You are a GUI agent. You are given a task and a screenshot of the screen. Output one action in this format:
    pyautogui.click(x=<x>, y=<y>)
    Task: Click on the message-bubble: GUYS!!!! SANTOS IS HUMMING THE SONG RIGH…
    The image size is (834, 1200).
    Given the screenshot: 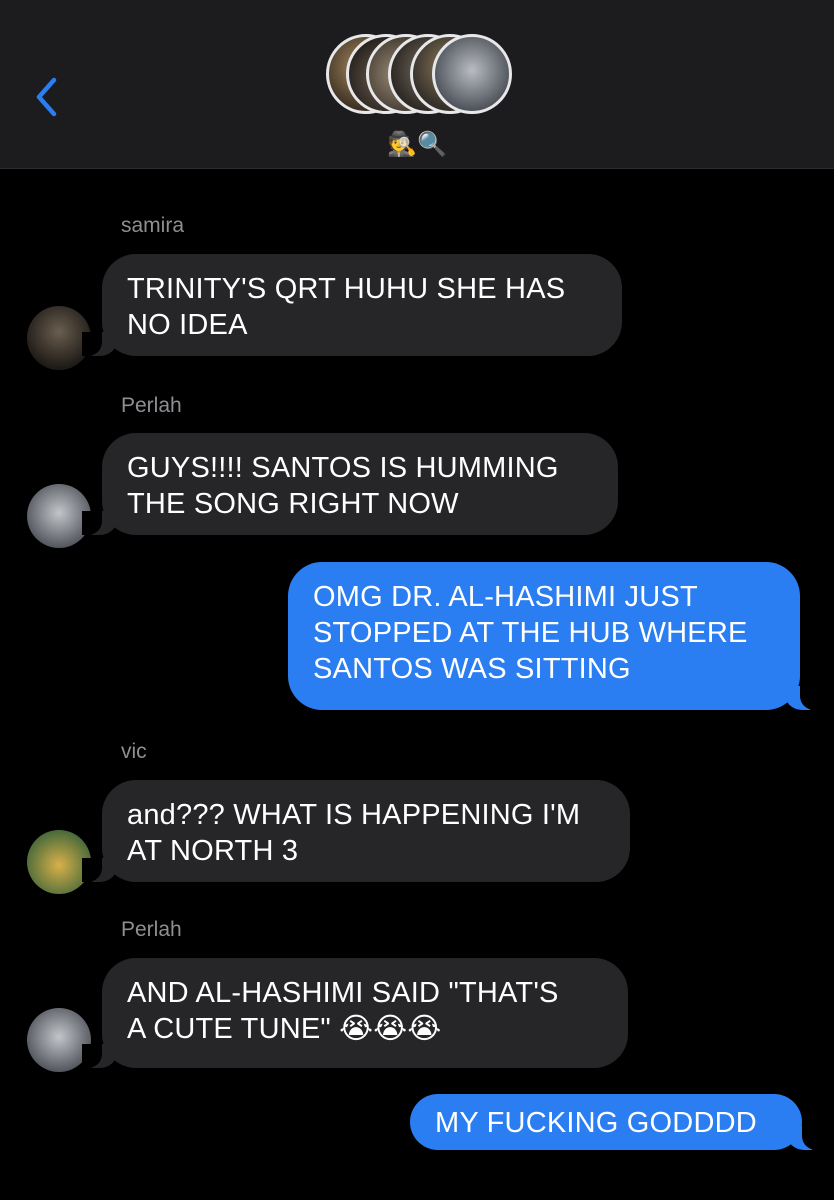 What is the action you would take?
    pyautogui.click(x=350, y=484)
    